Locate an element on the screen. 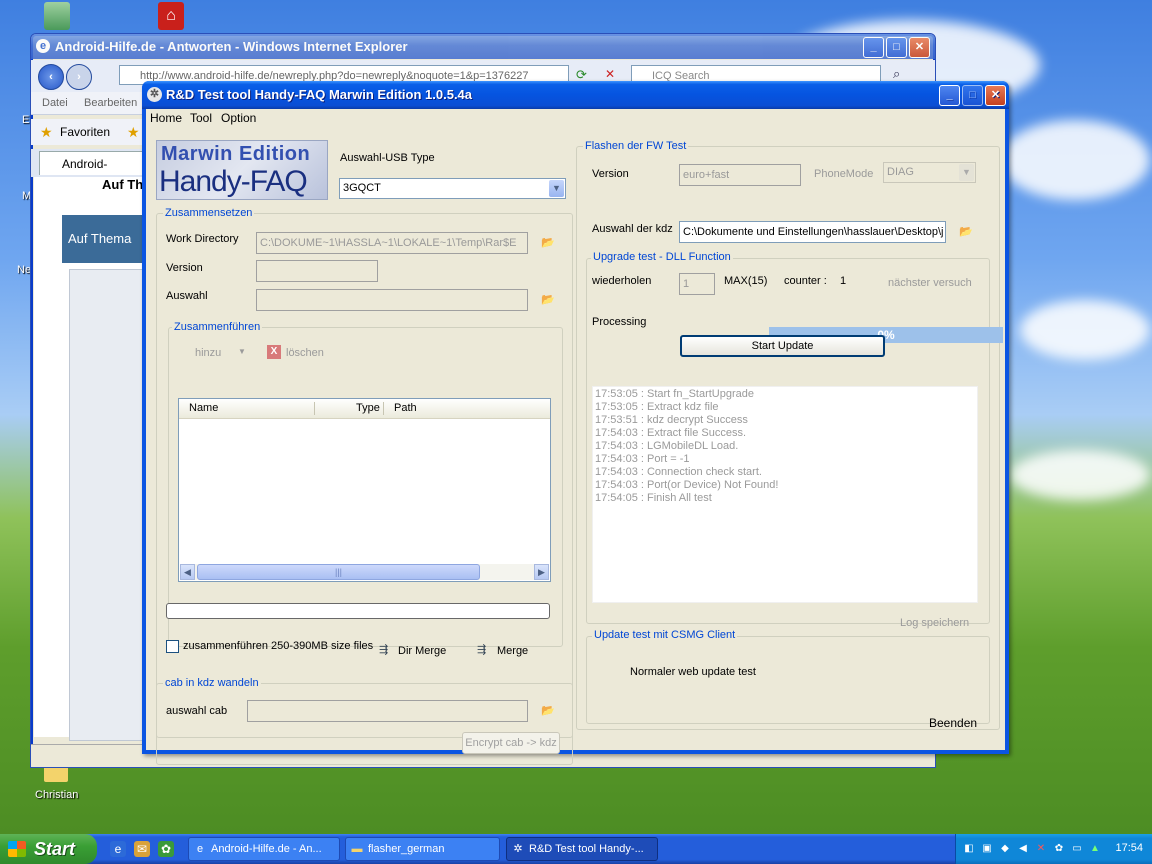  encrypt-cab-button: Encrypt cab -> kdz is located at coordinates (511, 743).